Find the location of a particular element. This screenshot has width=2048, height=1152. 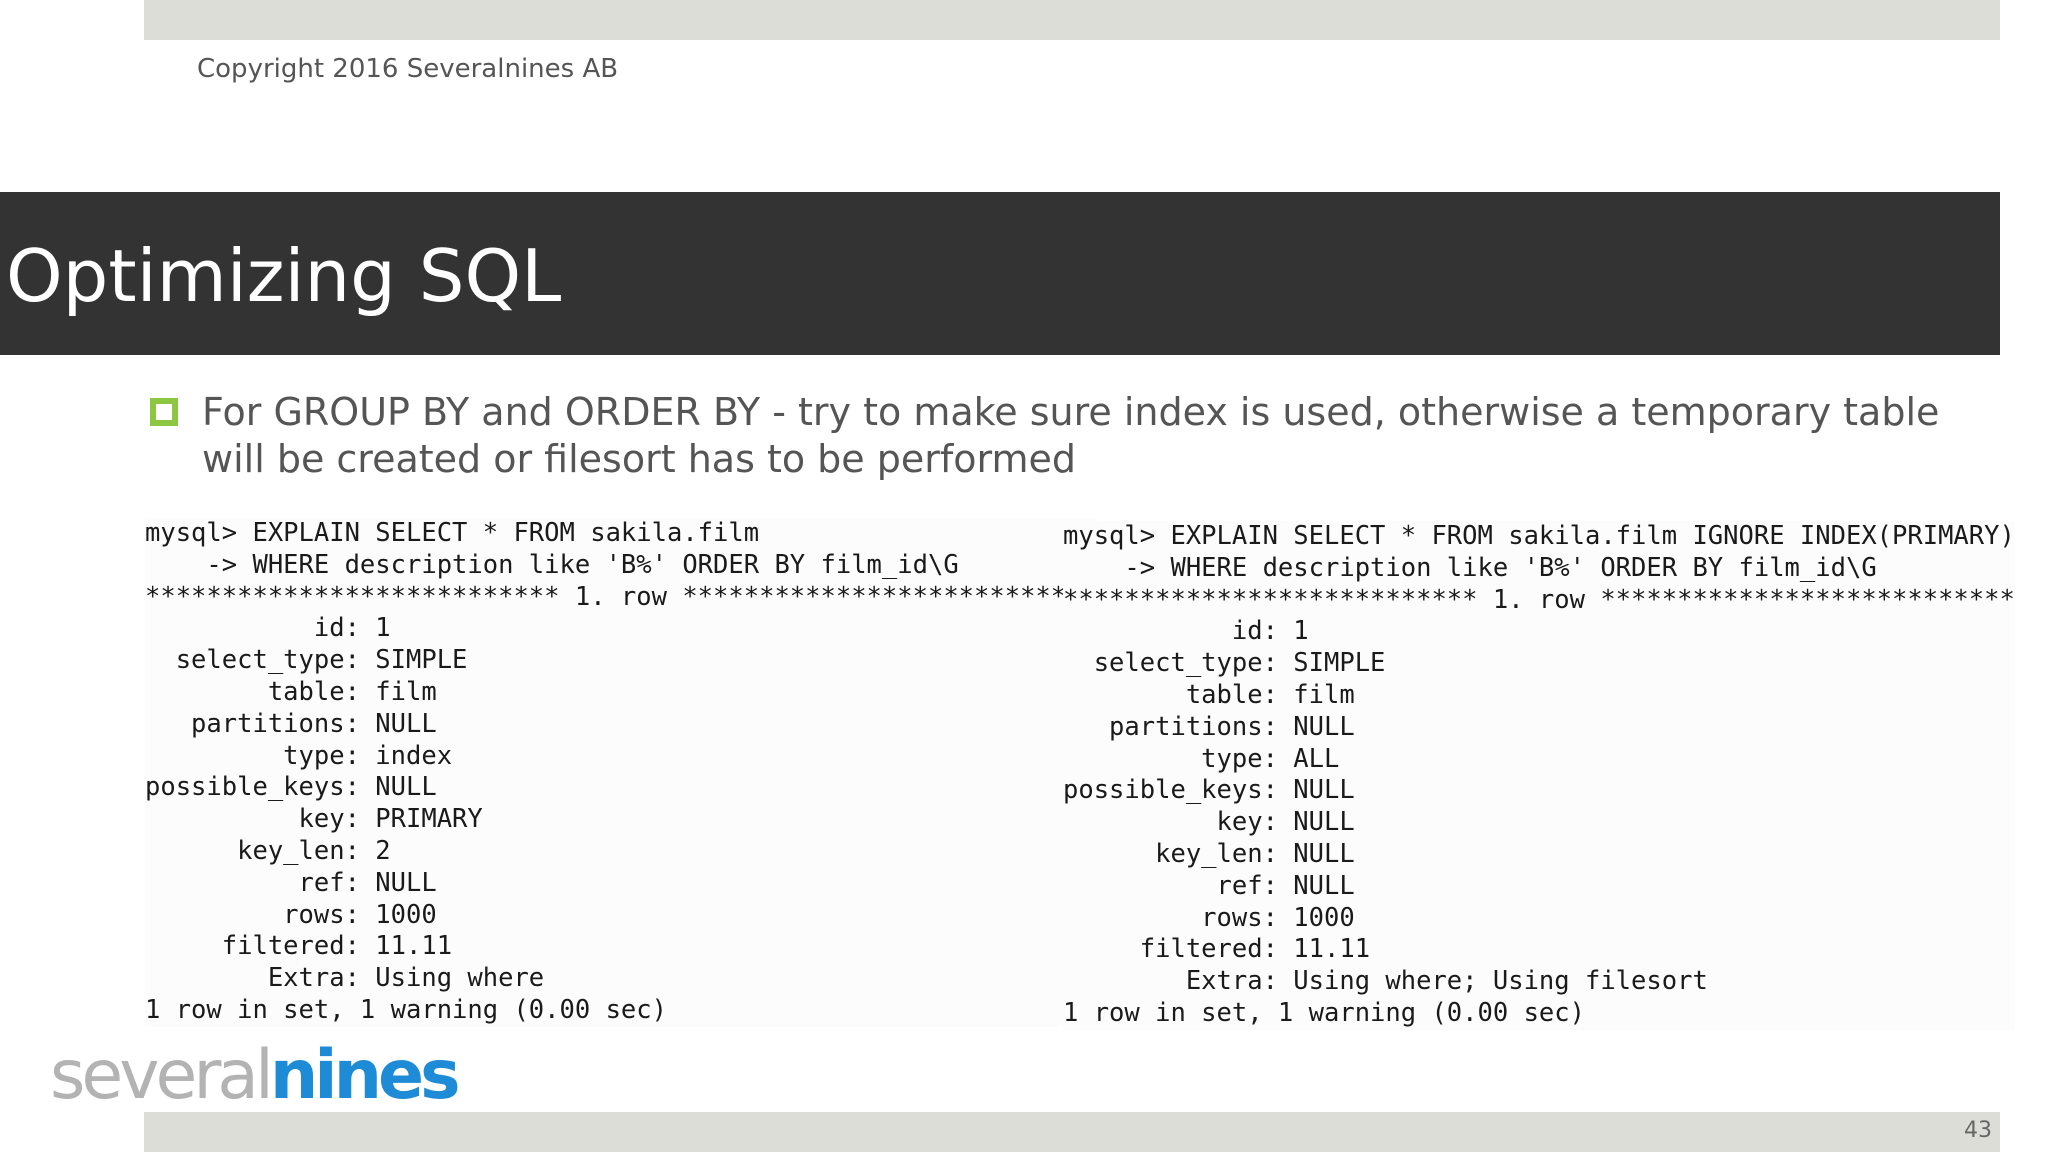

copyright-text: Copyright 2016 Severalnines AB is located at coordinates (408, 69).